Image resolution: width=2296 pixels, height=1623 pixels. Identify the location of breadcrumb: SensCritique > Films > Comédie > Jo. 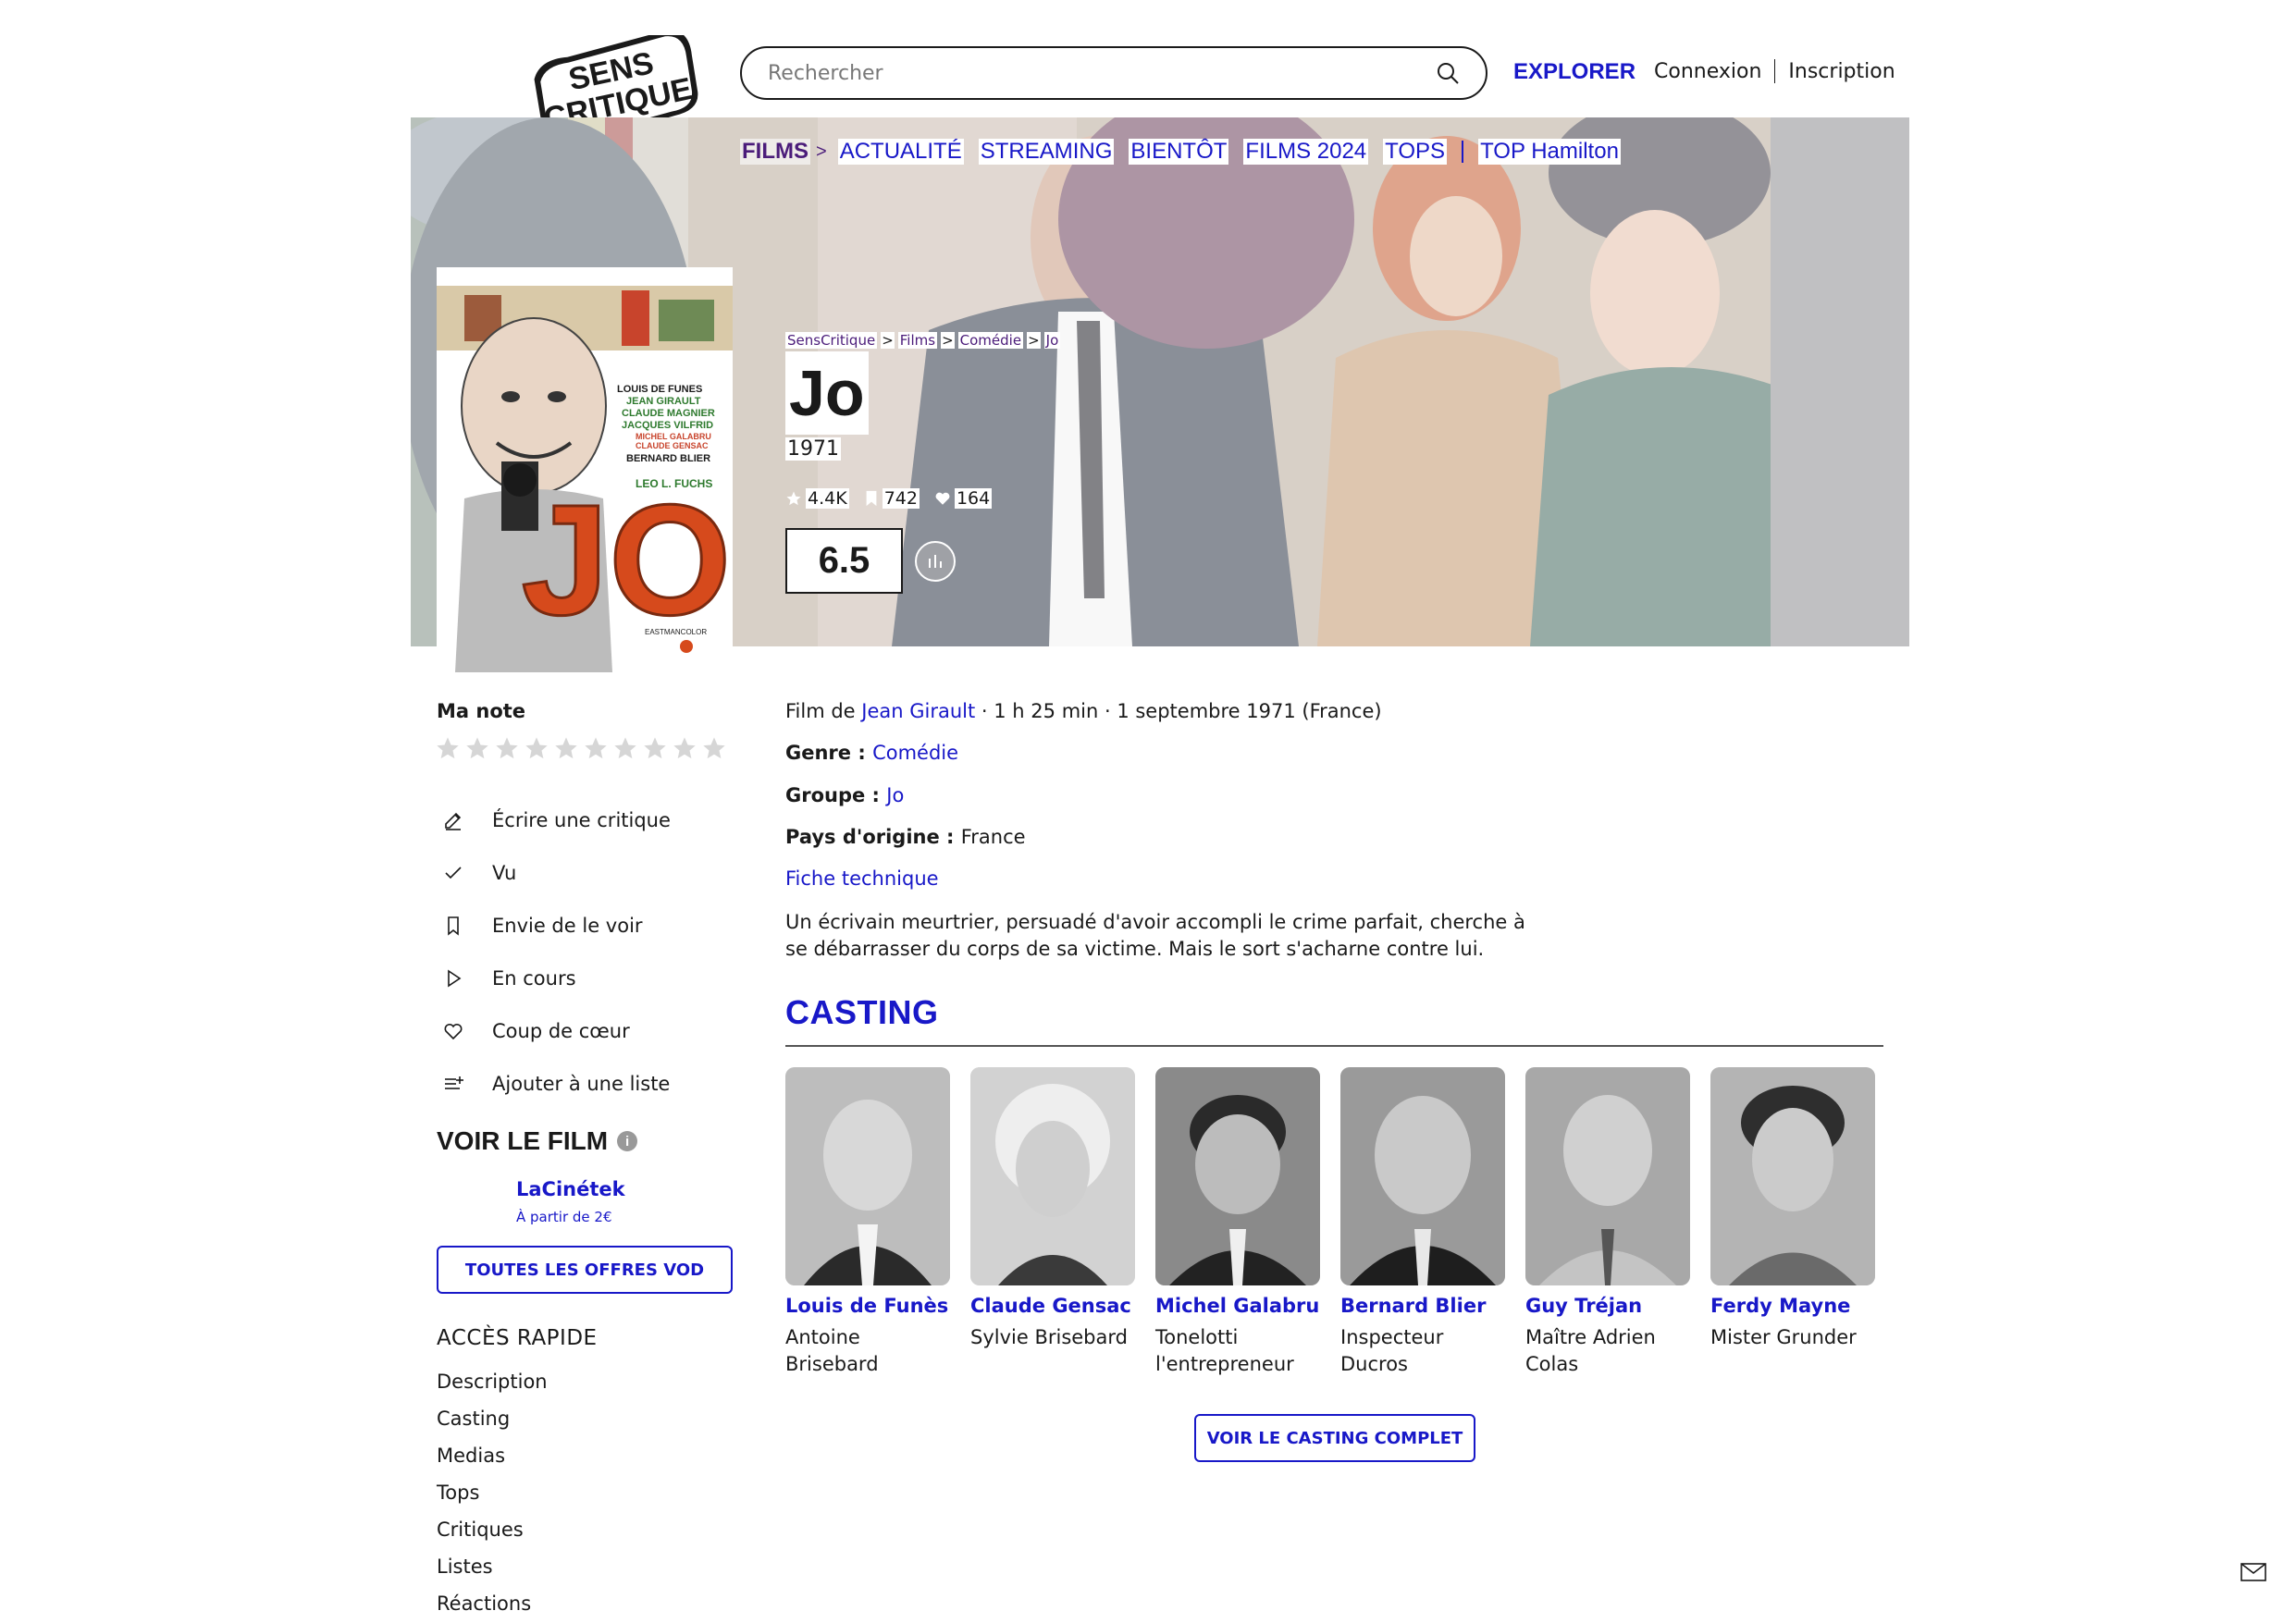
(923, 340).